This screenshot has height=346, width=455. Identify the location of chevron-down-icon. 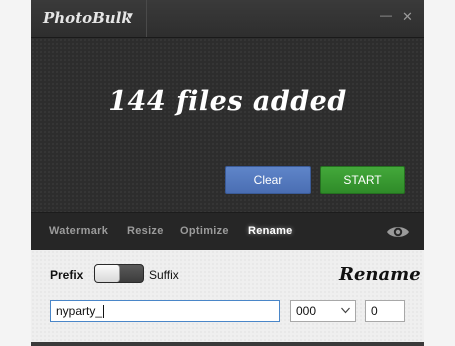
(345, 310).